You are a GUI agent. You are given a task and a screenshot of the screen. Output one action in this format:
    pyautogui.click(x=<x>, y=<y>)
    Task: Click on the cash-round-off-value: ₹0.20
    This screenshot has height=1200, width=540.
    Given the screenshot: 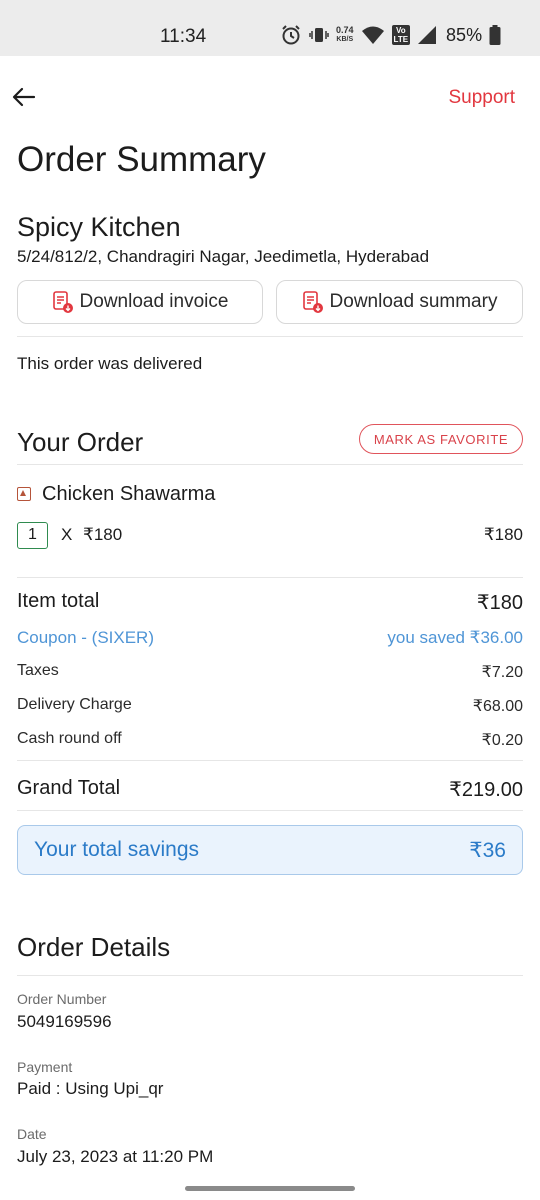 What is the action you would take?
    pyautogui.click(x=502, y=740)
    